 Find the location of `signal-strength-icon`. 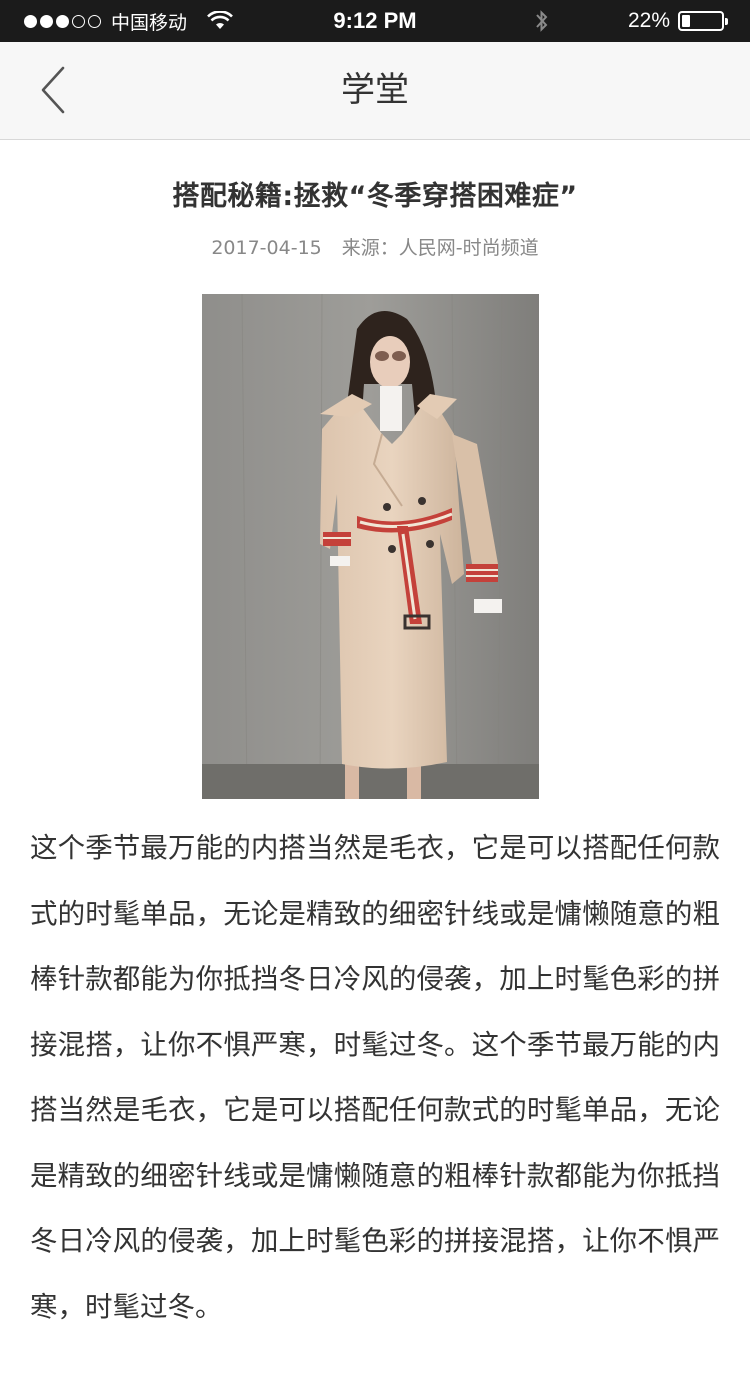

signal-strength-icon is located at coordinates (62, 21).